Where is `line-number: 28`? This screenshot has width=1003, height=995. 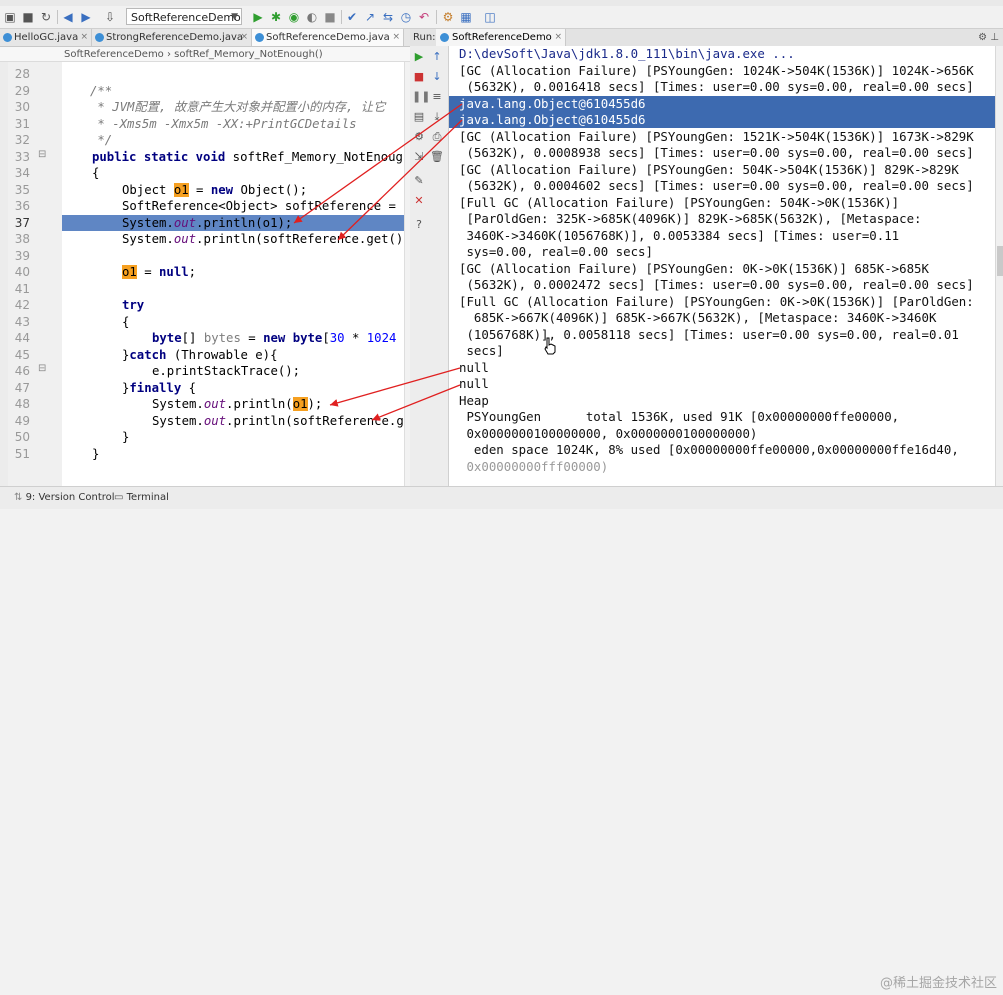
line-number: 28 is located at coordinates (22, 74).